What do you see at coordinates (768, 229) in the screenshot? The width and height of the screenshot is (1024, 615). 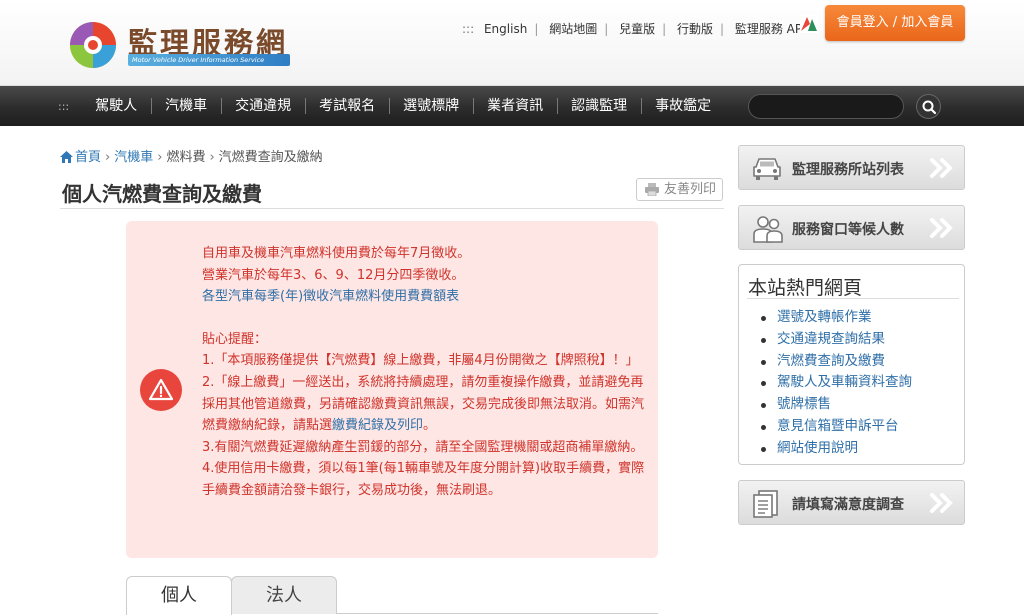 I see `people-icon` at bounding box center [768, 229].